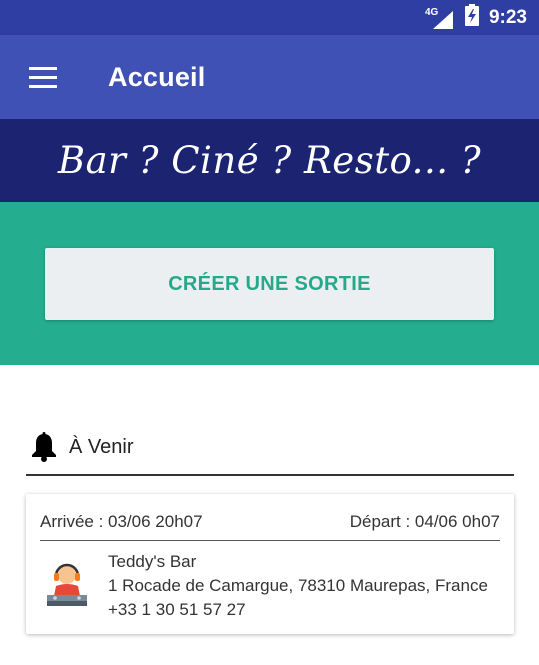 The image size is (539, 665). I want to click on departure-time: Départ : 04/06 0h07, so click(424, 521).